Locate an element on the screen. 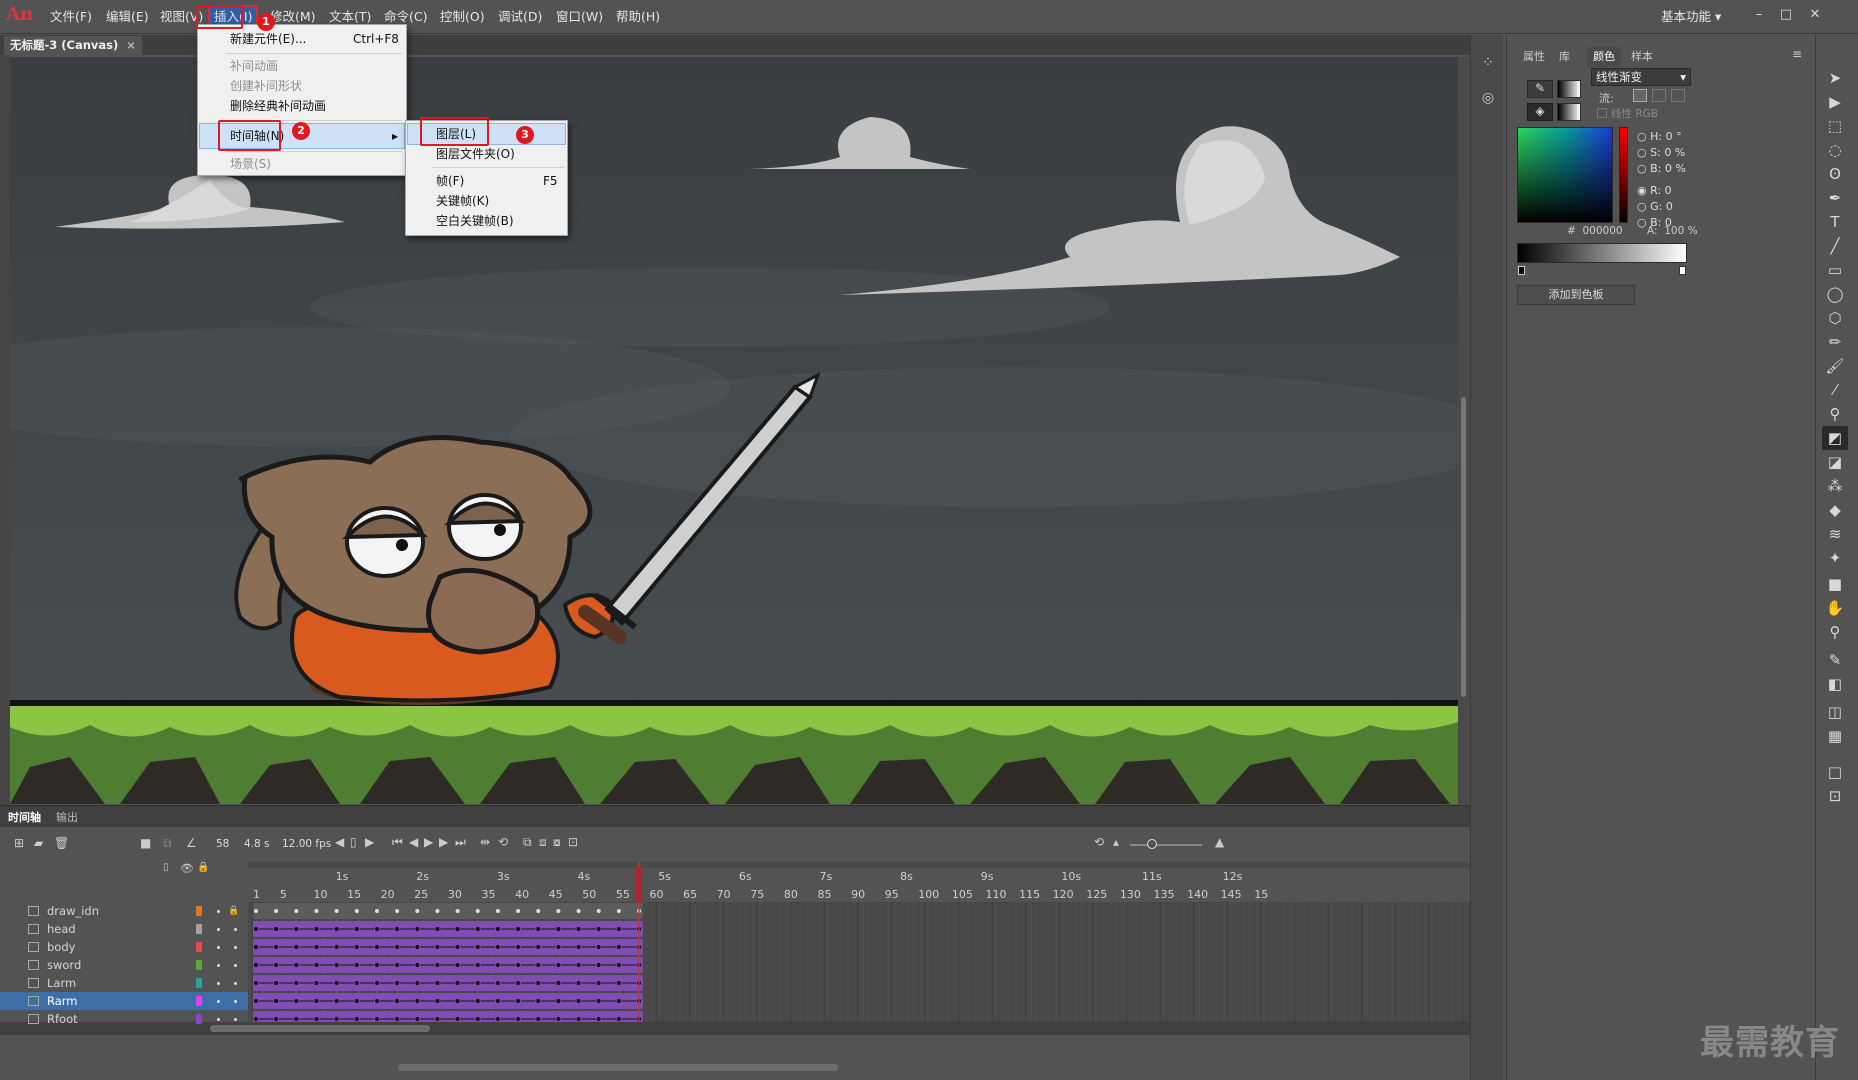 The height and width of the screenshot is (1080, 1858). width-tool-icon: ≋ is located at coordinates (1835, 534).